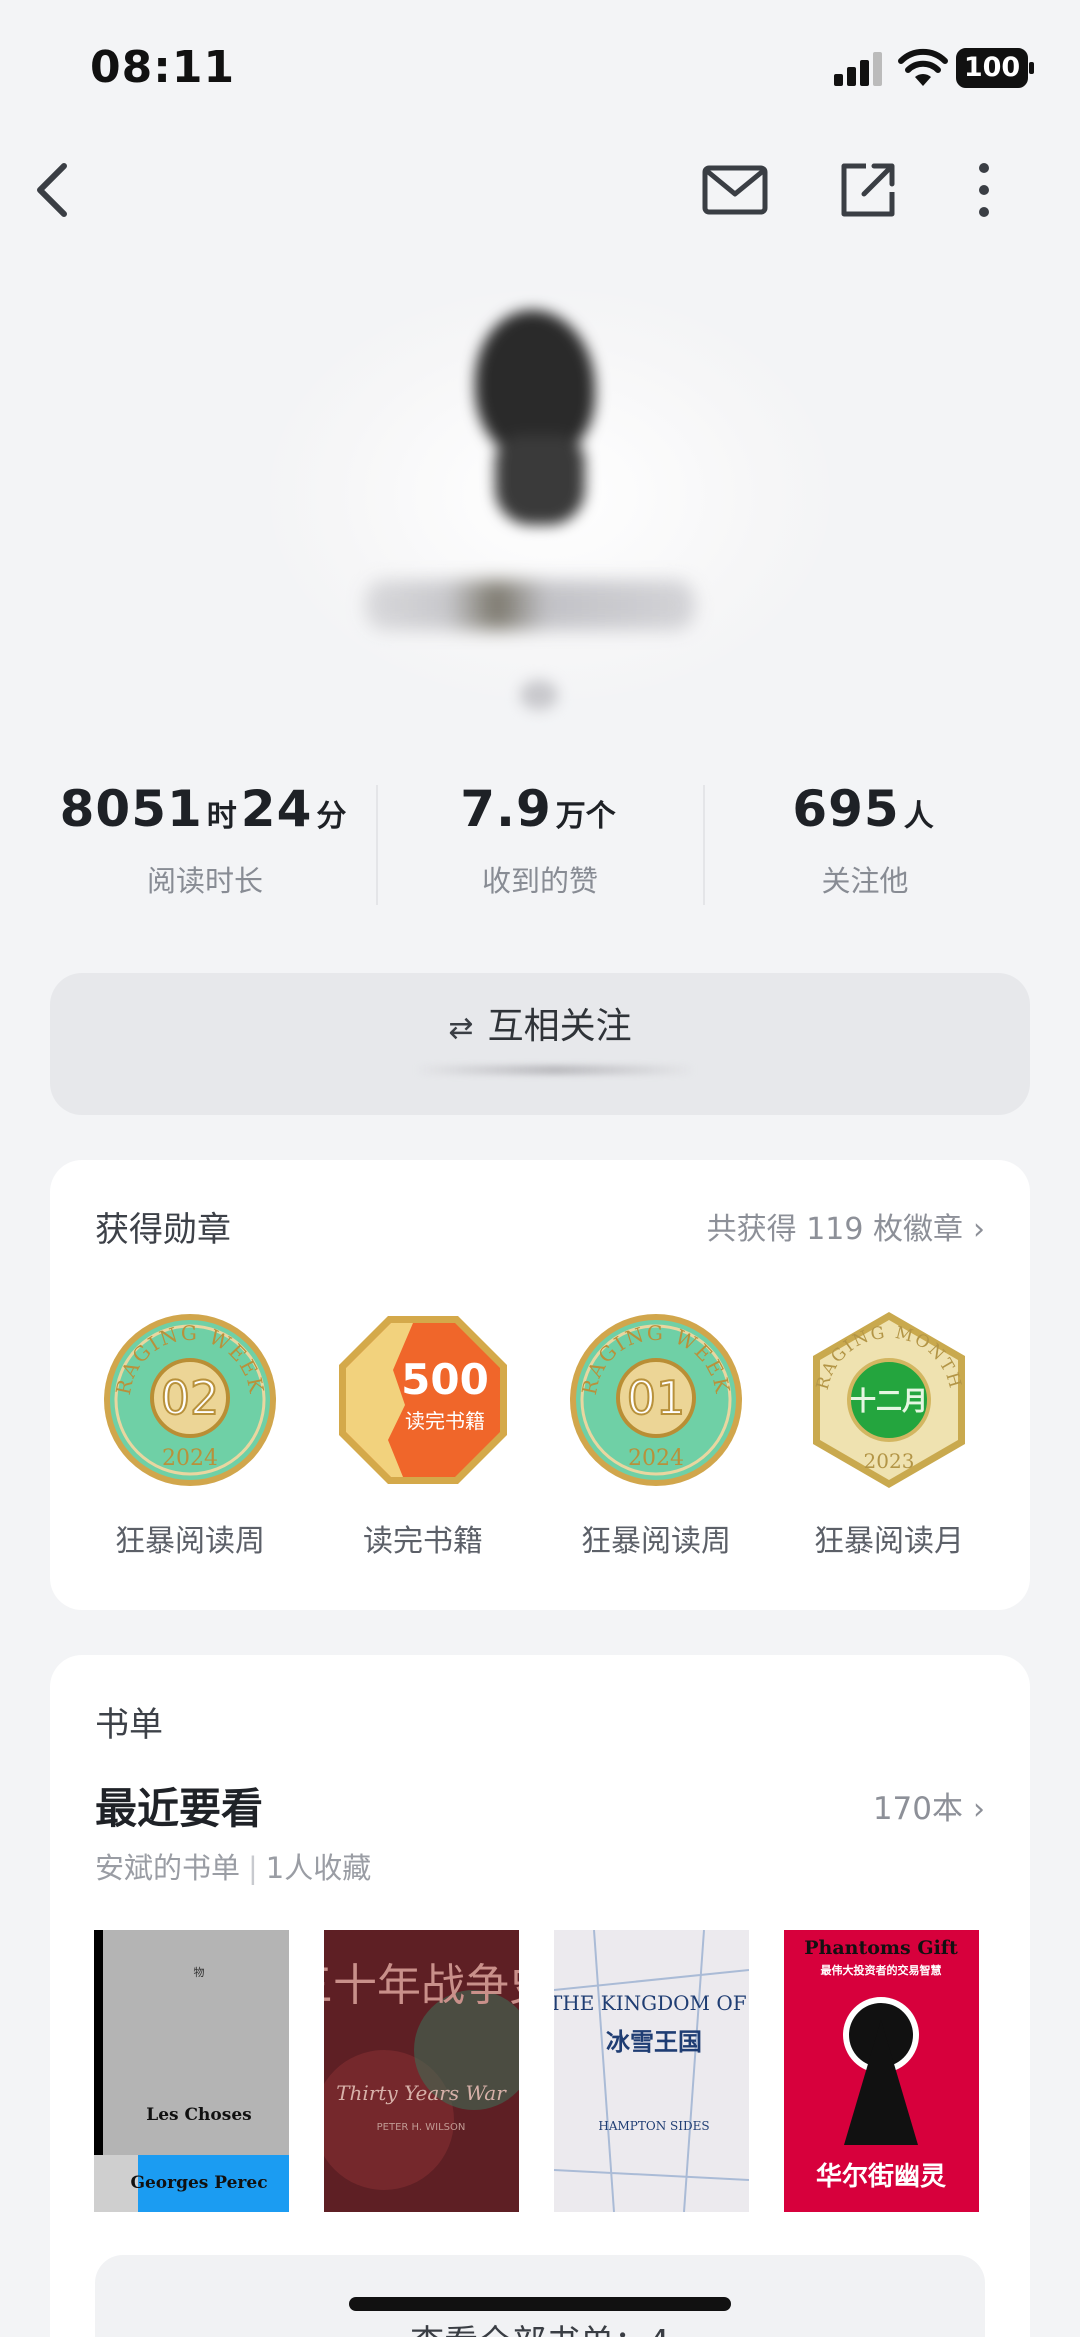  I want to click on hours-unit: 时, so click(221, 816).